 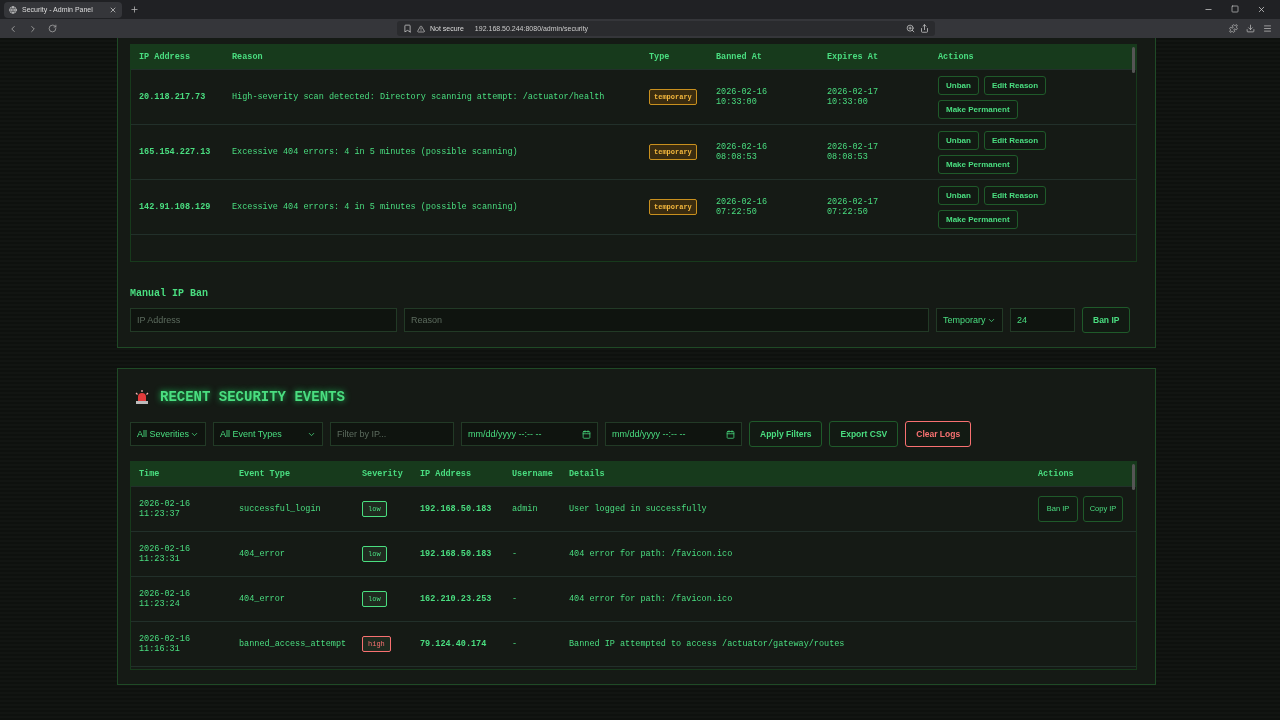 What do you see at coordinates (786, 434) in the screenshot?
I see `filter-button: Apply Filters` at bounding box center [786, 434].